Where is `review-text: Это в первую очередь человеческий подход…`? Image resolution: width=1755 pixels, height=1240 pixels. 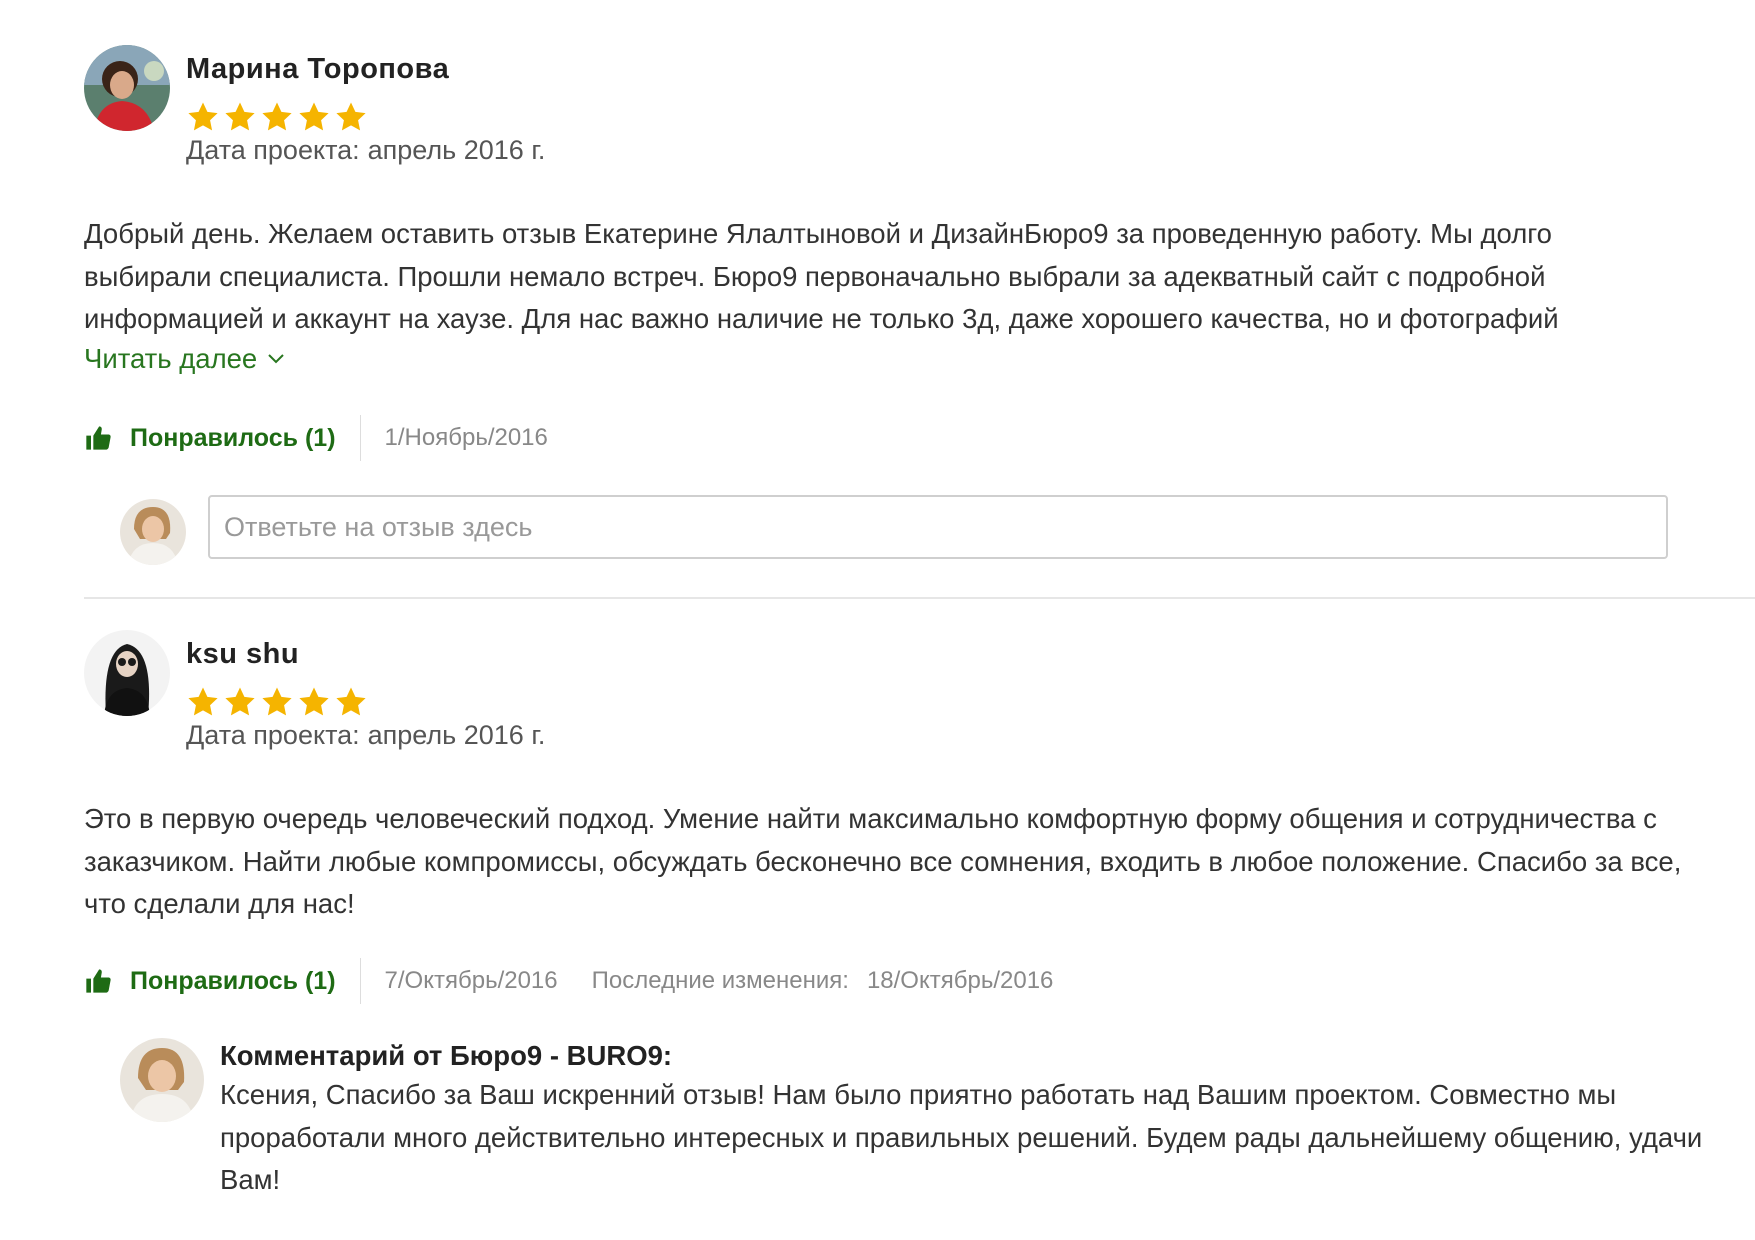
review-text: Это в первую очередь человеческий подход… is located at coordinates (883, 861).